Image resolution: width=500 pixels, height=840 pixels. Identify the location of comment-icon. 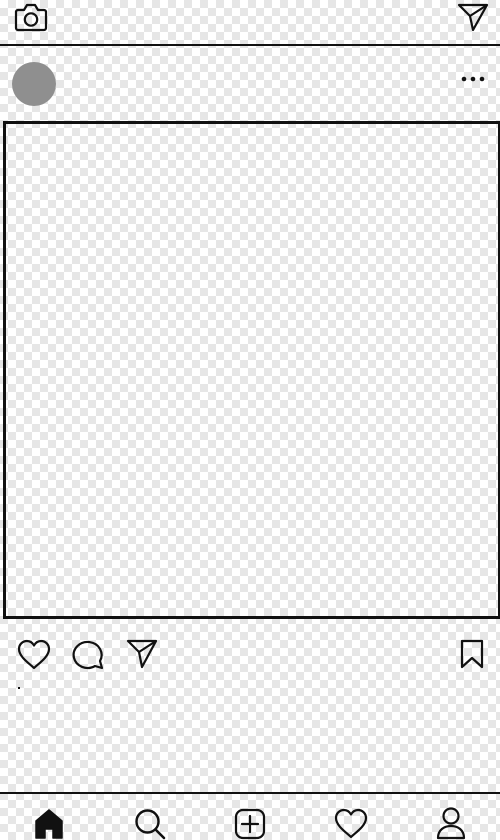
(88, 655).